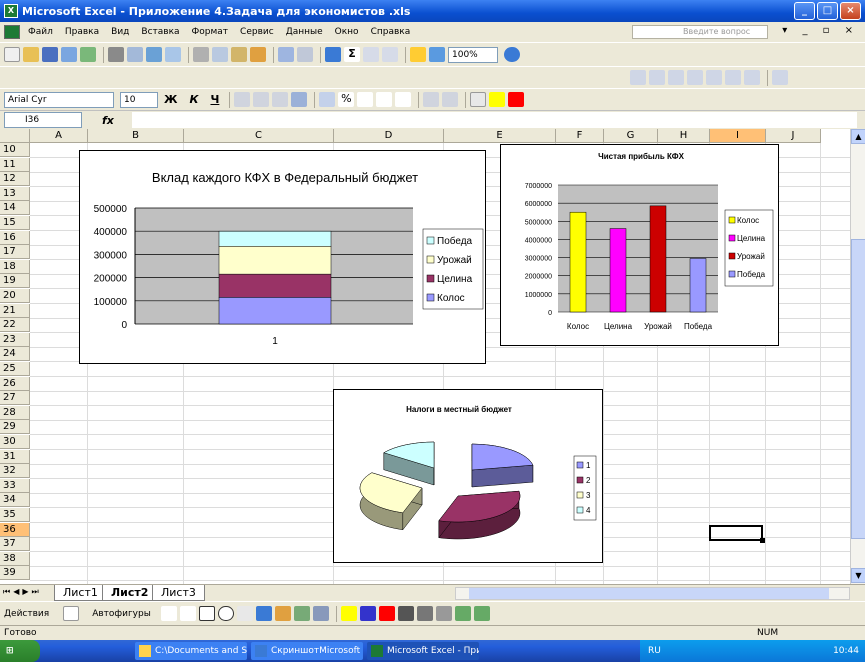 The width and height of the screenshot is (865, 662). What do you see at coordinates (473, 54) in the screenshot?
I see `zoom-select: 100%` at bounding box center [473, 54].